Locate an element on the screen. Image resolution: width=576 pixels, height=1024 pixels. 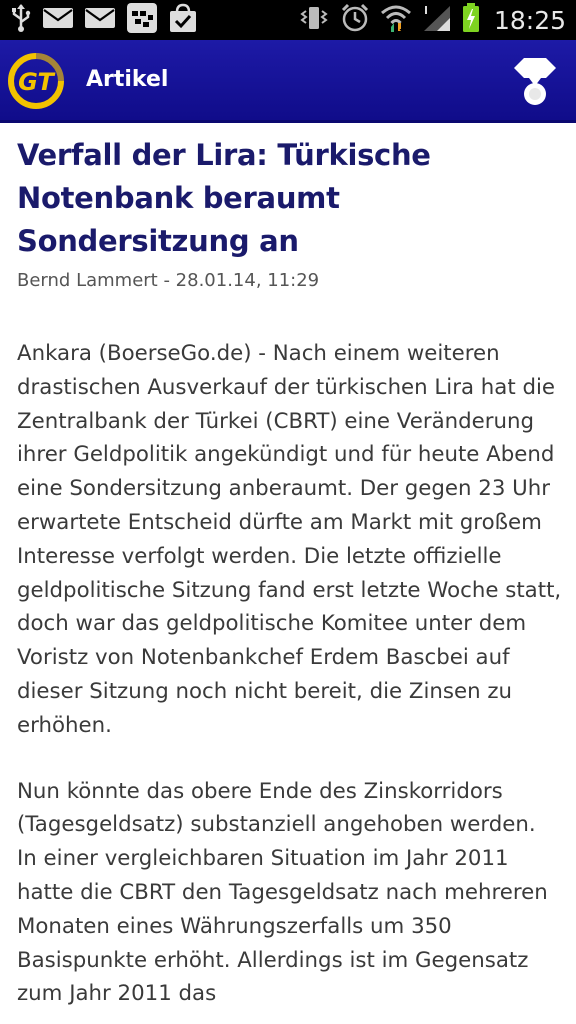
action-bar: GT Artikel is located at coordinates (288, 81).